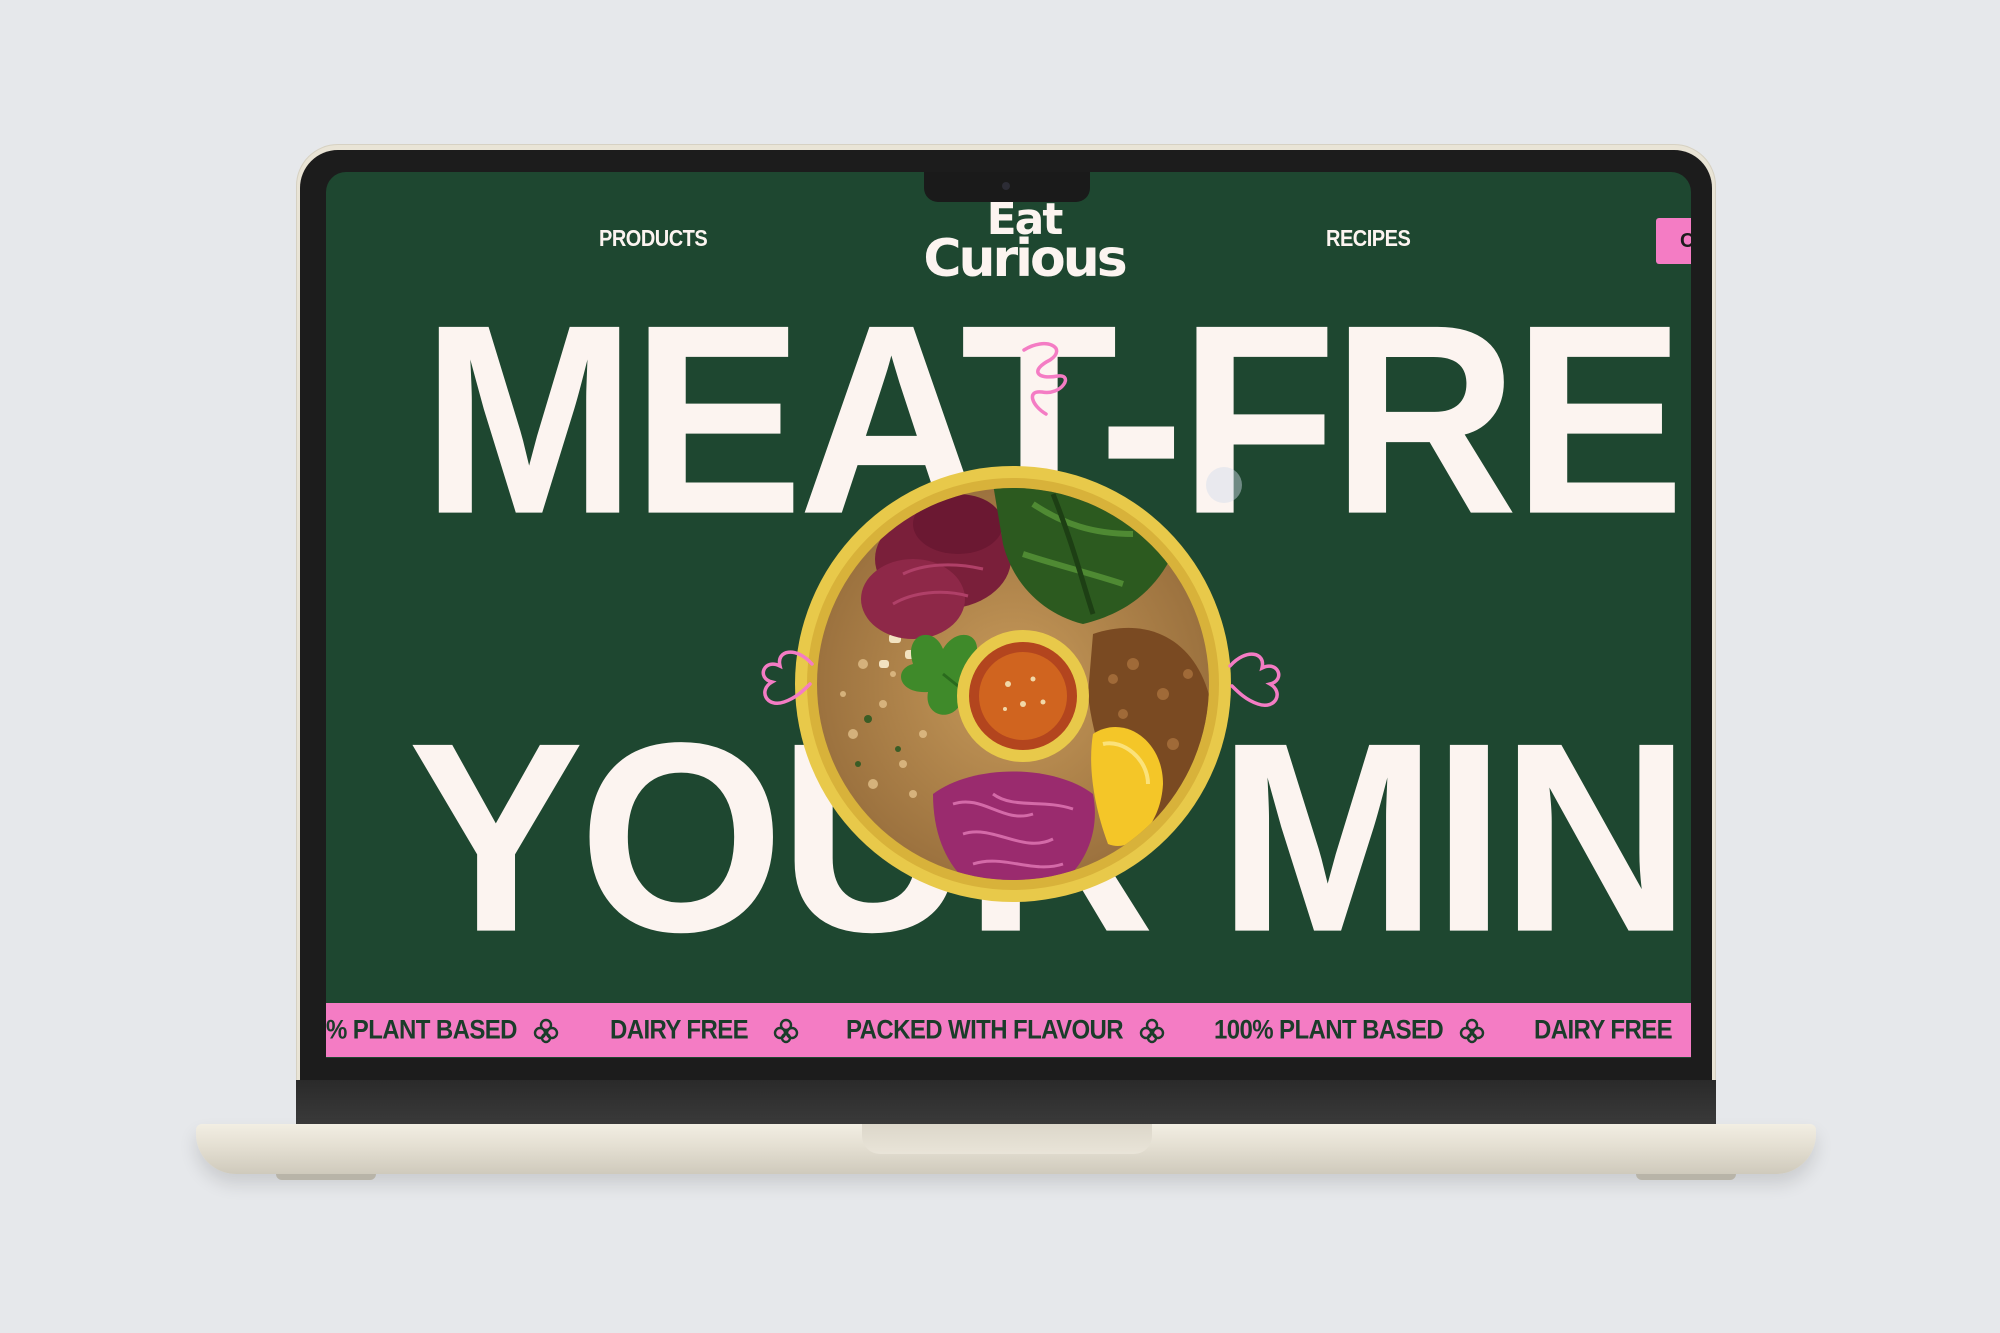 The width and height of the screenshot is (2000, 1333). What do you see at coordinates (1044, 378) in the screenshot?
I see `squiggle-top-decoration` at bounding box center [1044, 378].